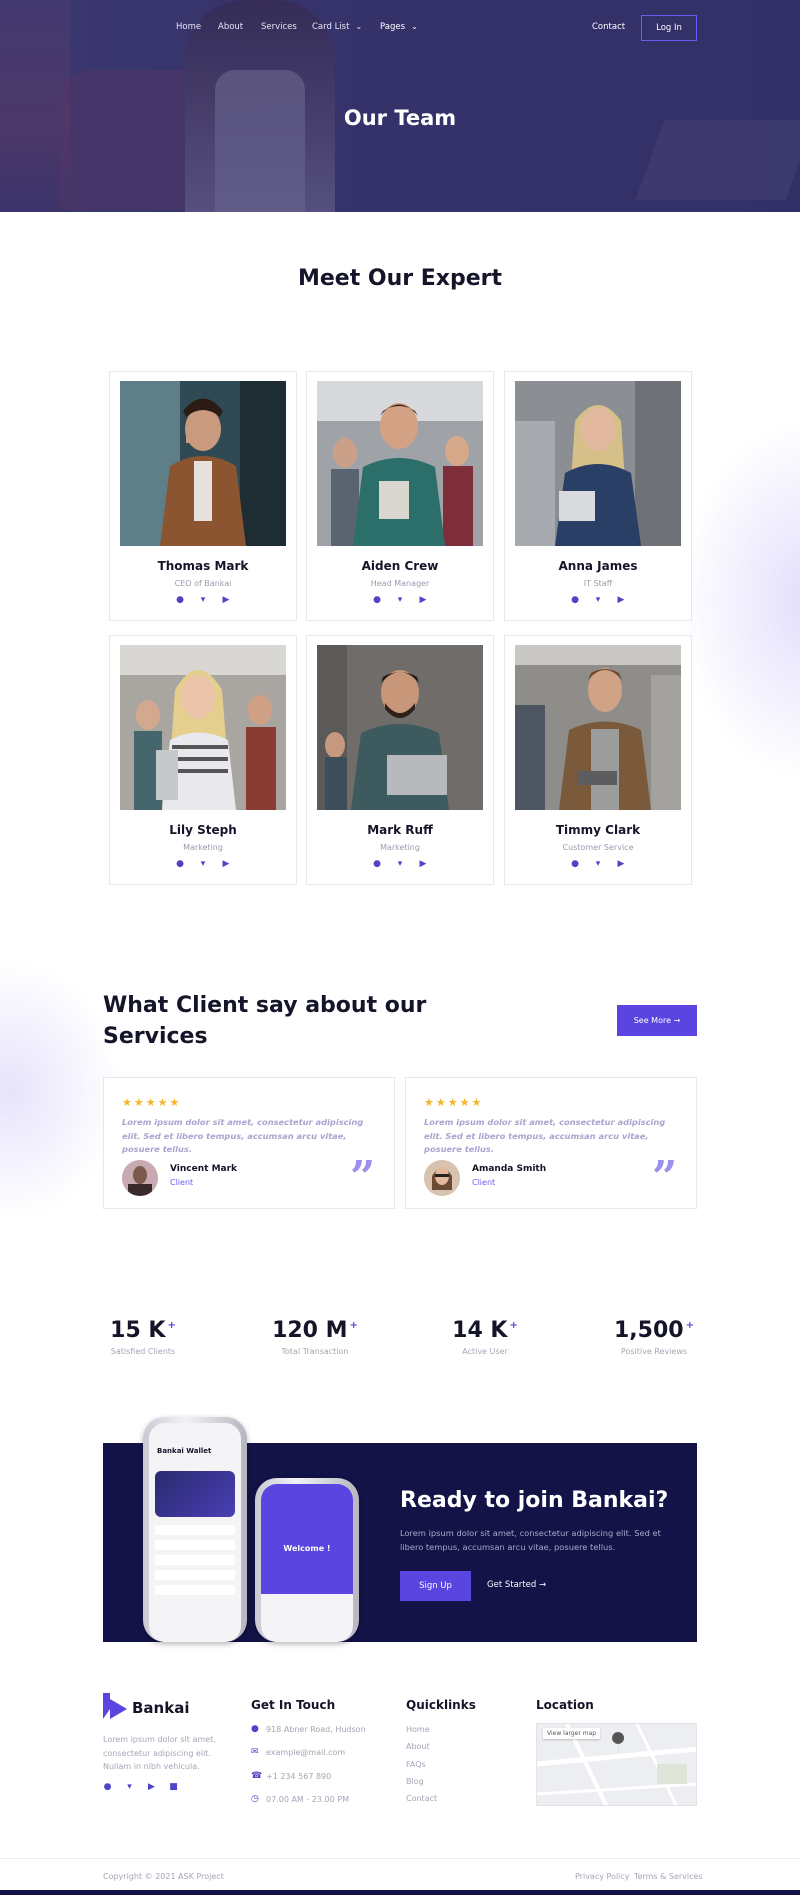 The image size is (800, 1895). I want to click on stat-value: 14 K +, so click(485, 1330).